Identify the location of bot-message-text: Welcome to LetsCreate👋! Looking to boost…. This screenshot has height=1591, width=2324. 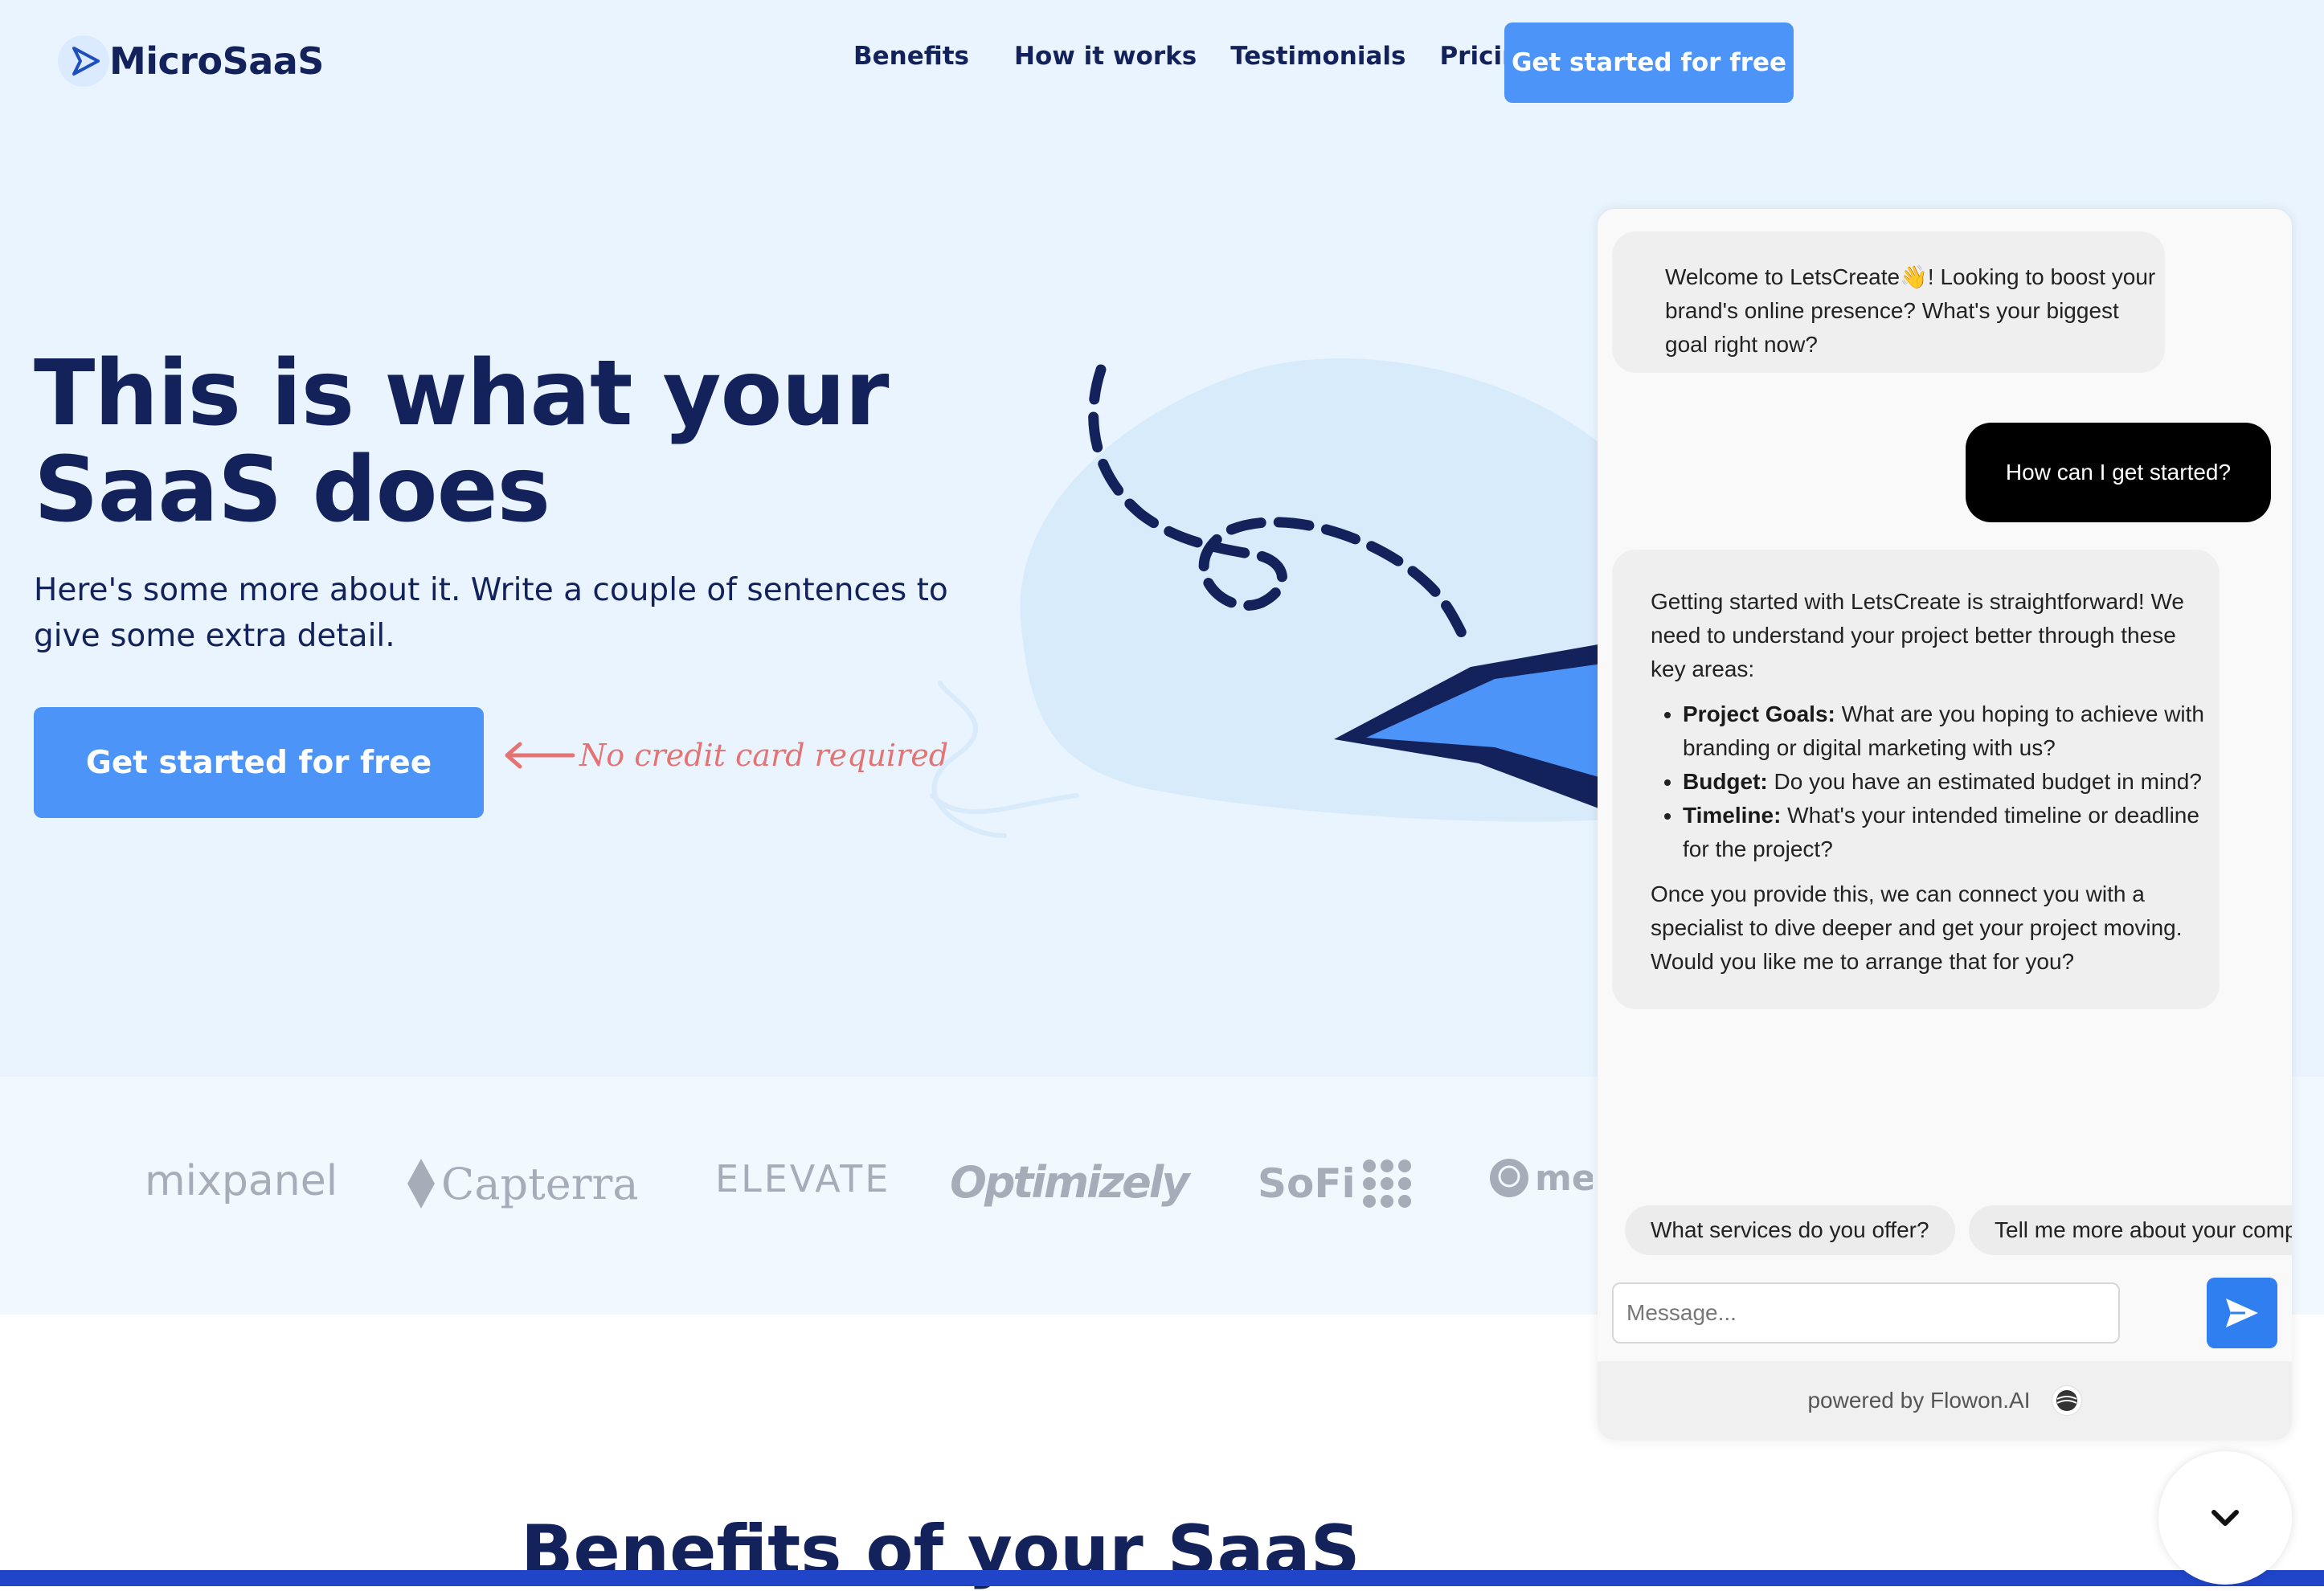
(1911, 311).